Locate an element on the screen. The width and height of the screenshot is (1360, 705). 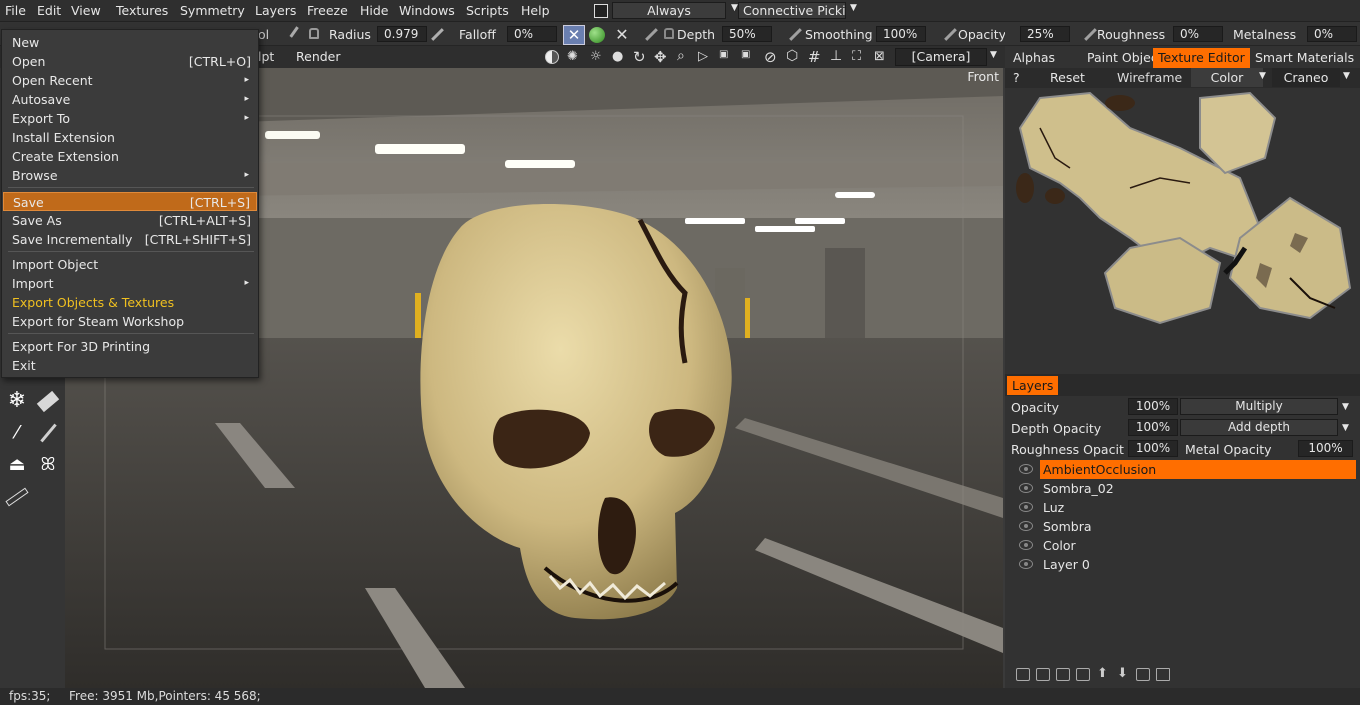
eyedropper-icon is located at coordinates (49, 433).